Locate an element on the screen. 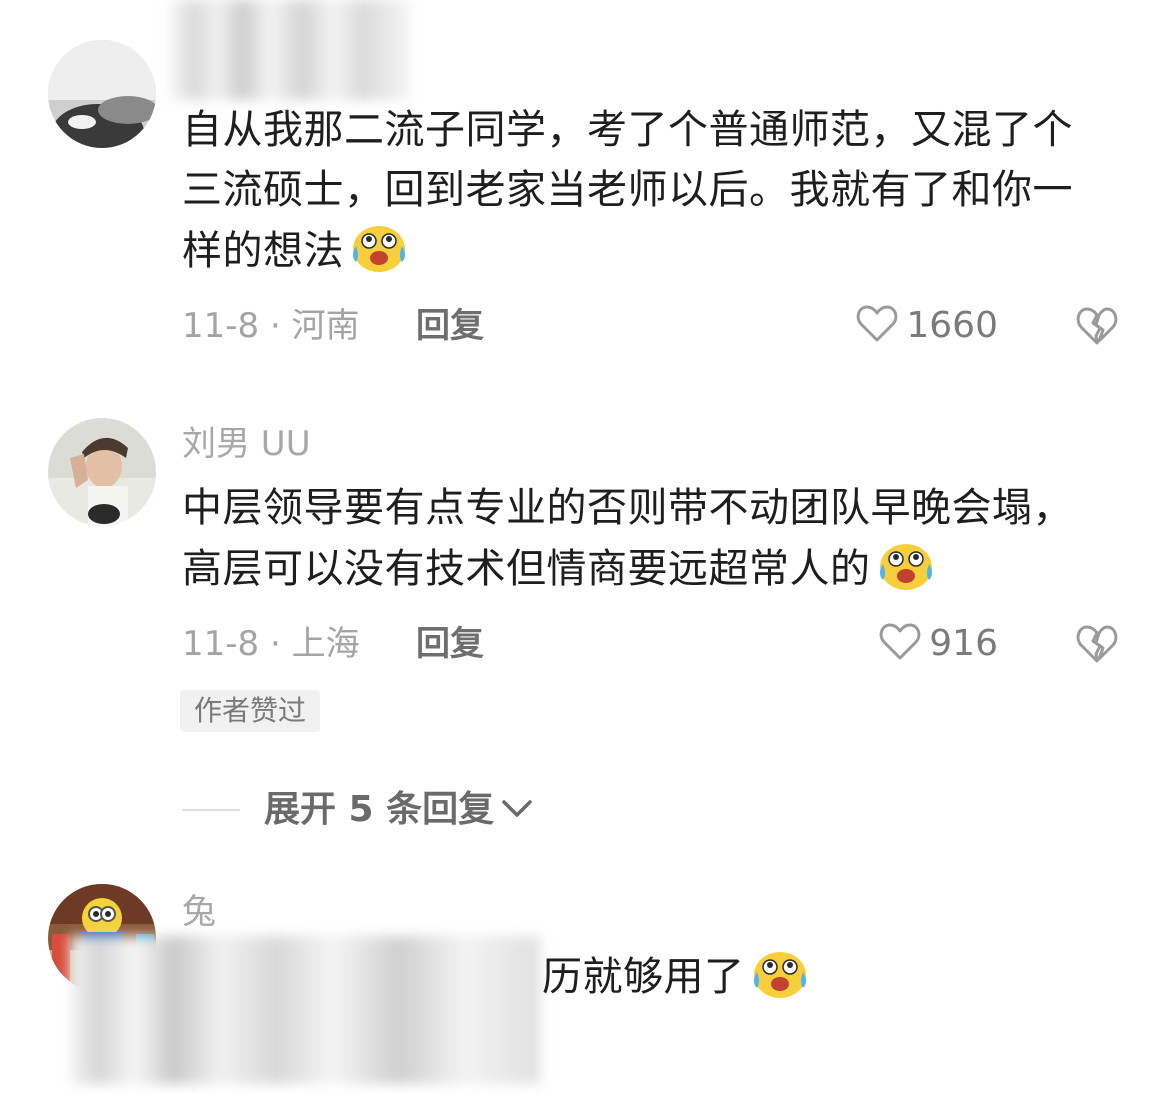  comment-date-location: 11-8 · 上海 is located at coordinates (271, 644).